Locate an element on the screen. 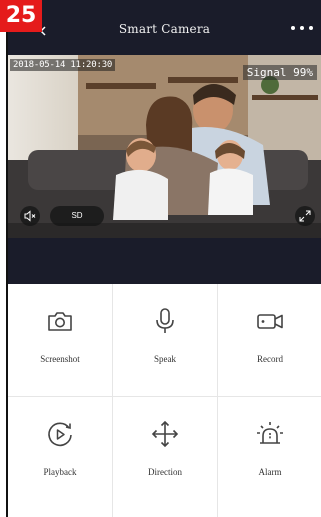  direction-button: Direction is located at coordinates (165, 453).